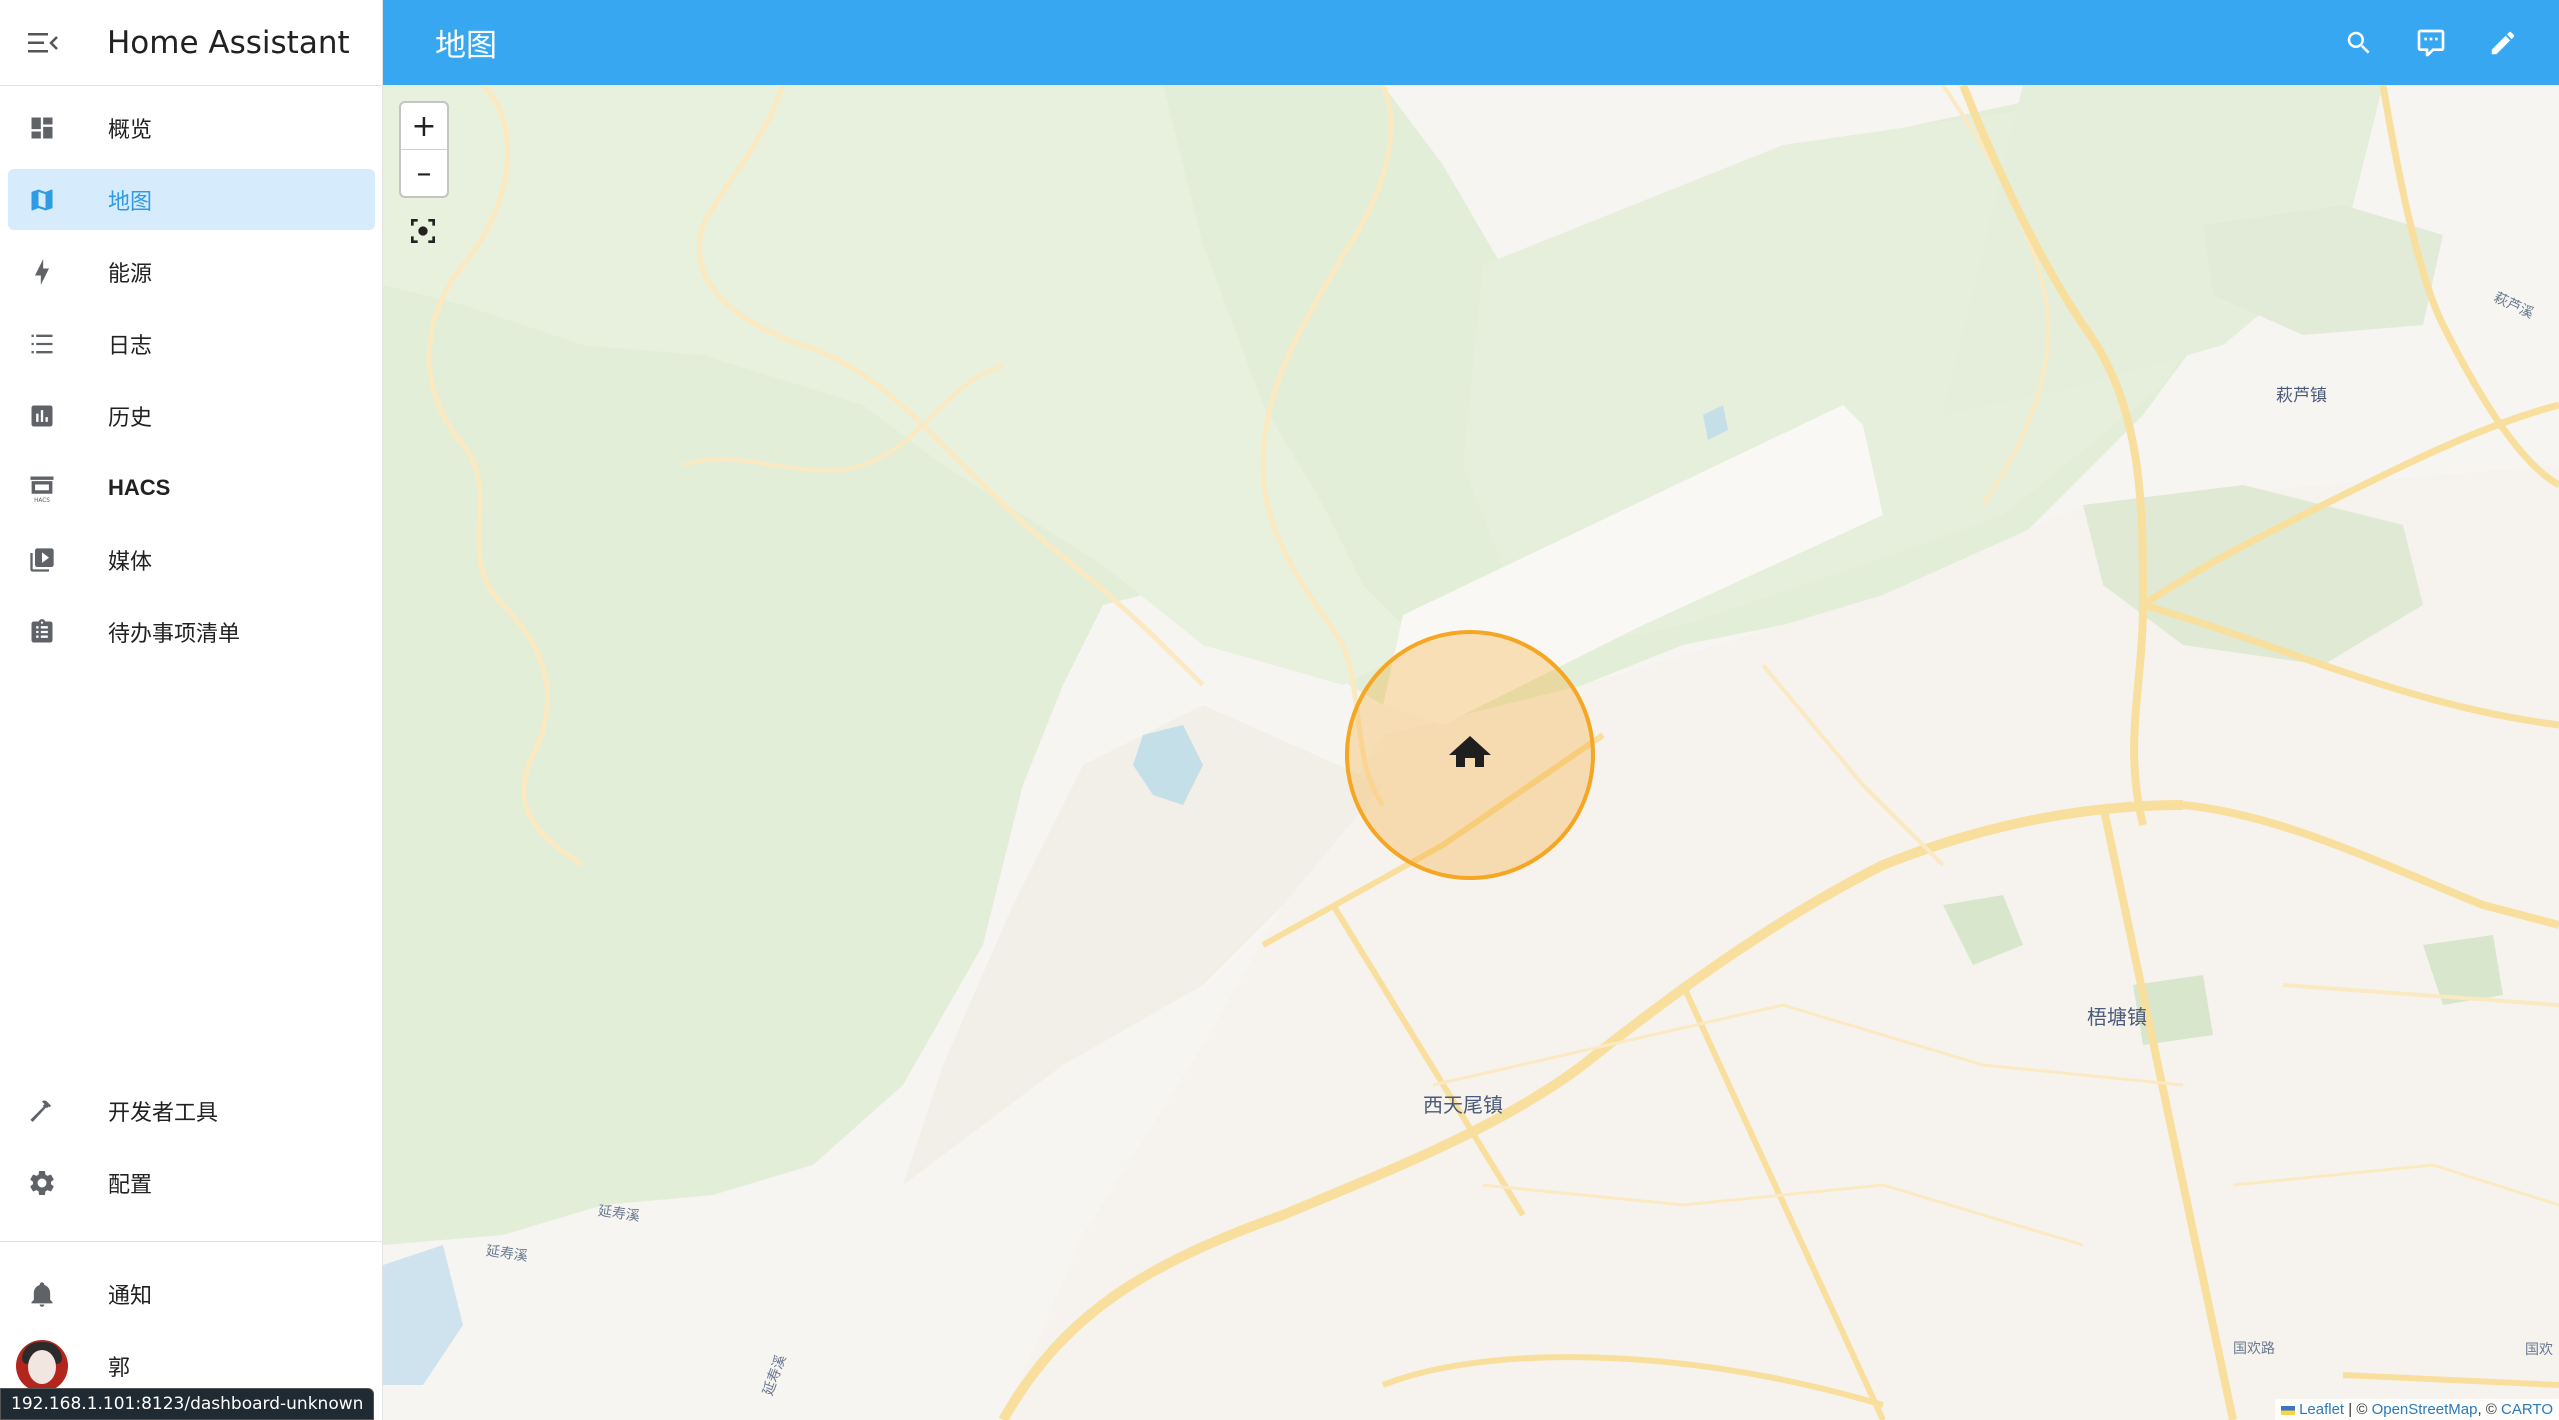 The width and height of the screenshot is (2559, 1420). I want to click on sidebar-item-history: 历史, so click(191, 415).